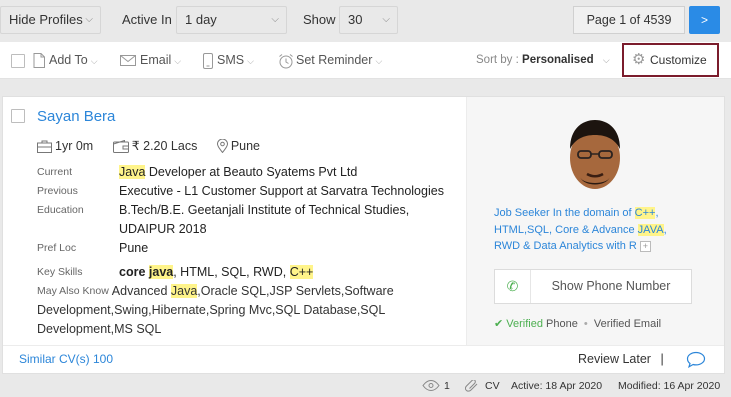  I want to click on cv-attachment-link: CV, so click(492, 386).